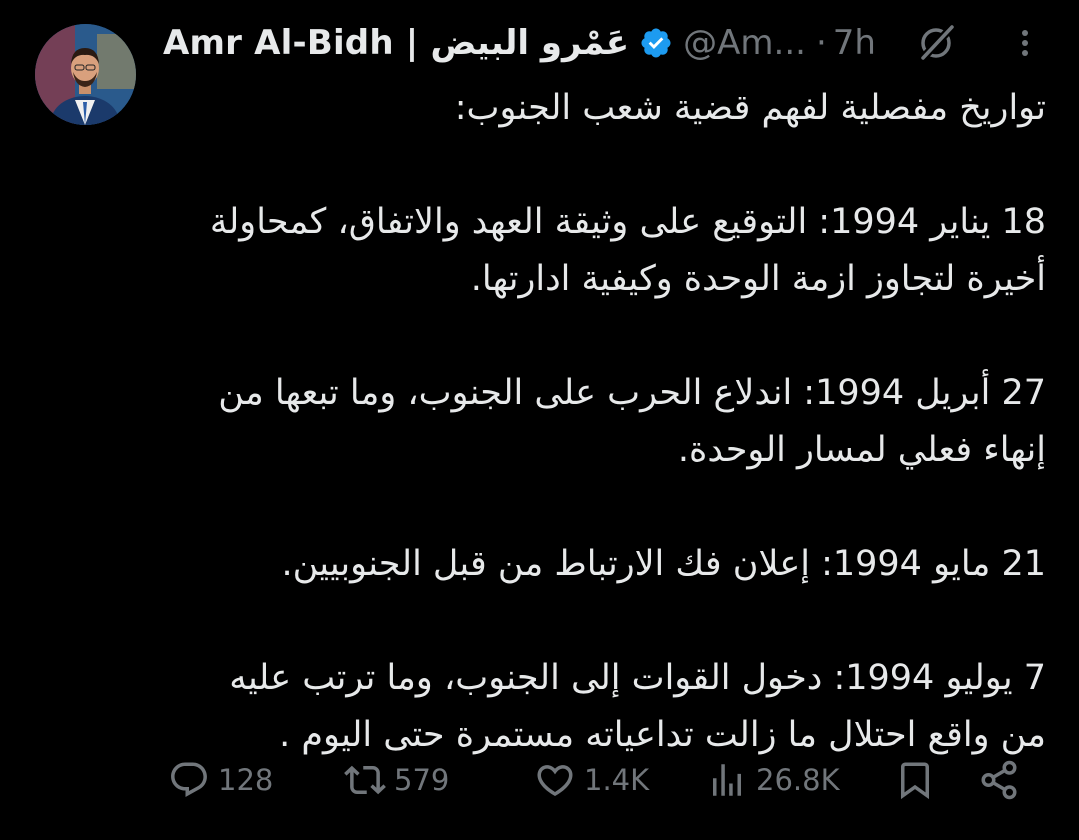 Image resolution: width=1079 pixels, height=840 pixels. I want to click on avatar-photo, so click(85, 74).